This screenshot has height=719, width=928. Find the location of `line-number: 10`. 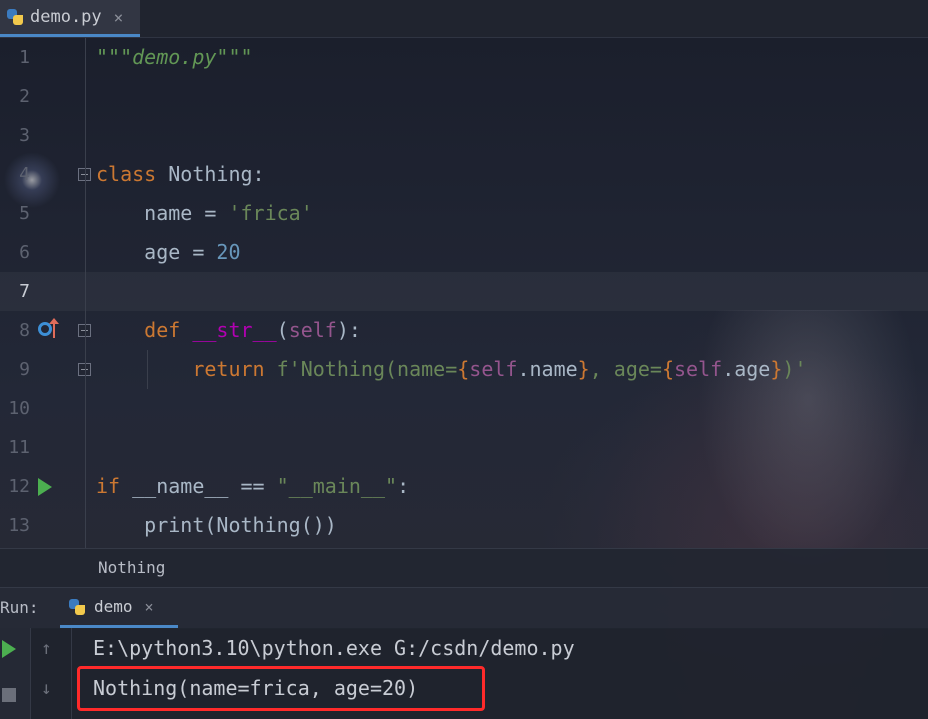

line-number: 10 is located at coordinates (19, 408).